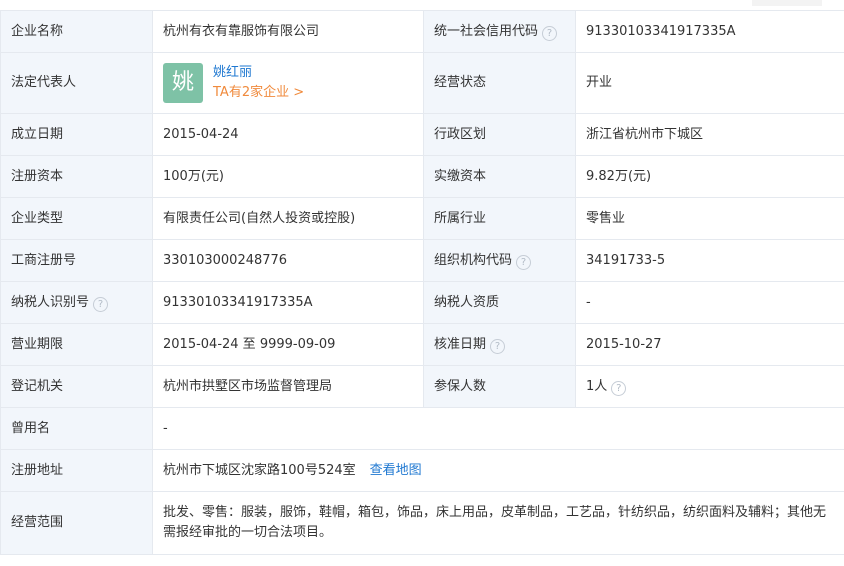  What do you see at coordinates (709, 134) in the screenshot?
I see `value-admin-region: 浙江省杭州市下城区` at bounding box center [709, 134].